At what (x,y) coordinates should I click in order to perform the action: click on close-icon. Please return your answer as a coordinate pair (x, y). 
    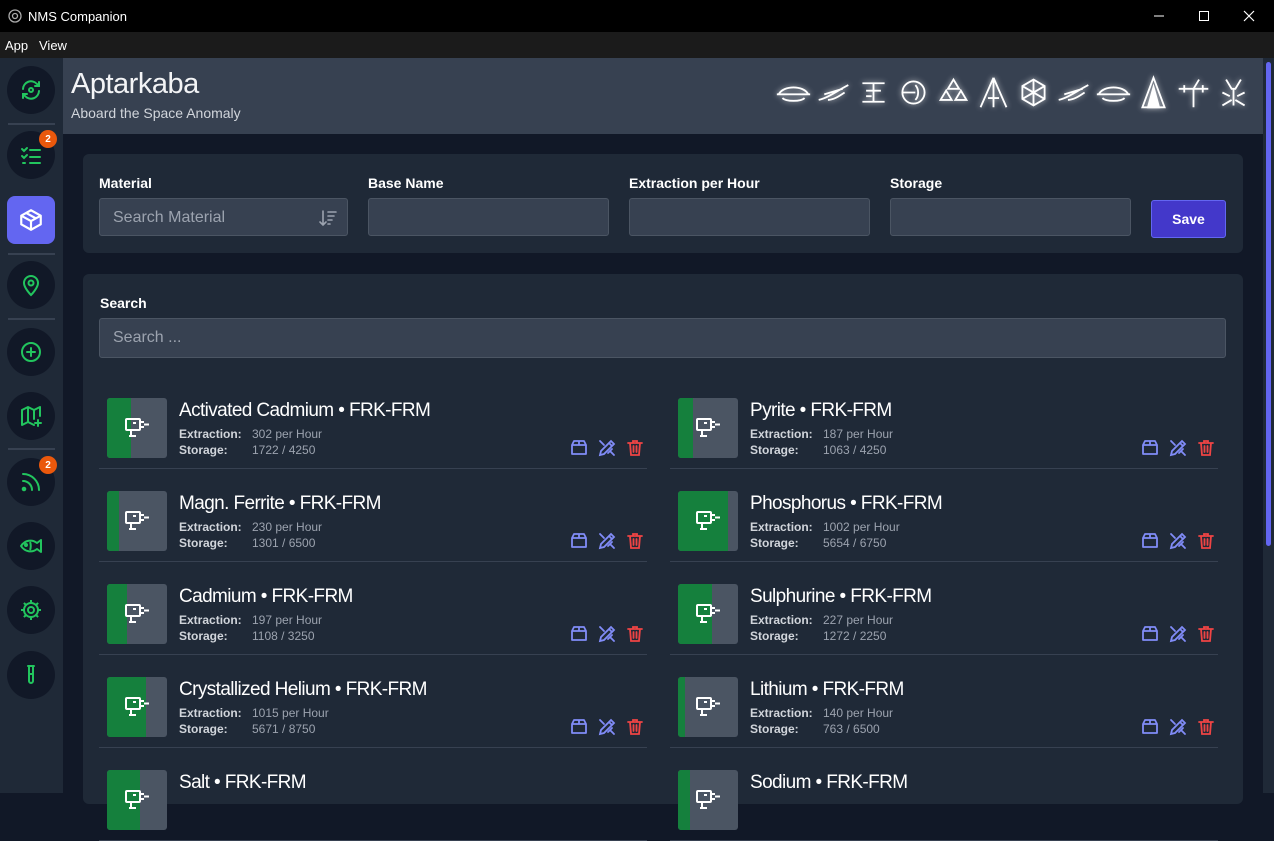
    Looking at the image, I should click on (1249, 16).